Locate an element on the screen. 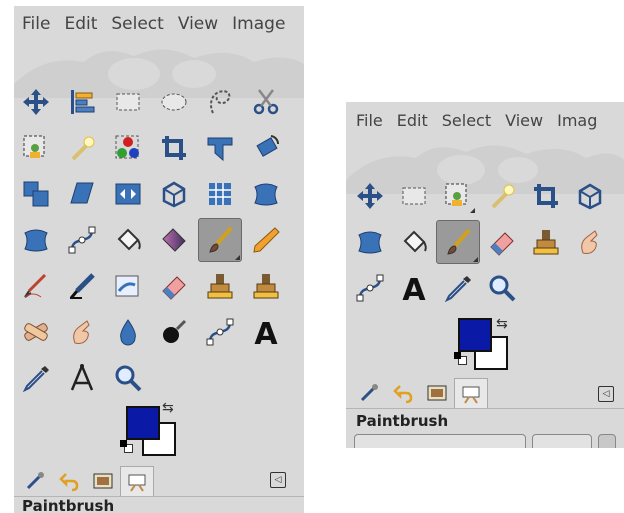 This screenshot has height=513, width=624. scissors-select-tool is located at coordinates (266, 102).